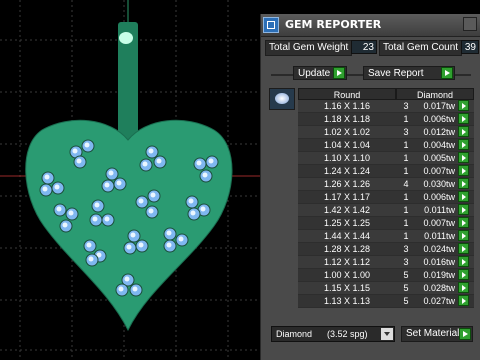  I want to click on table-row: 1.00 X 1.00 5 0.019tw, so click(386, 275).